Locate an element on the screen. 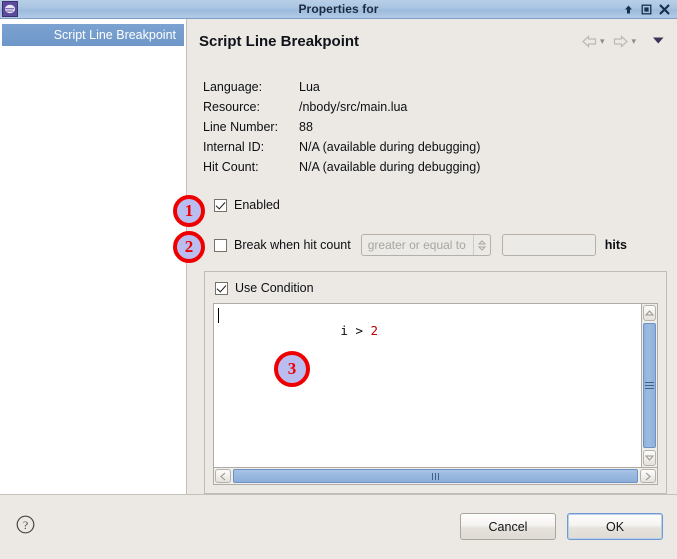 Image resolution: width=677 pixels, height=559 pixels. forward-arrow-icon is located at coordinates (621, 41).